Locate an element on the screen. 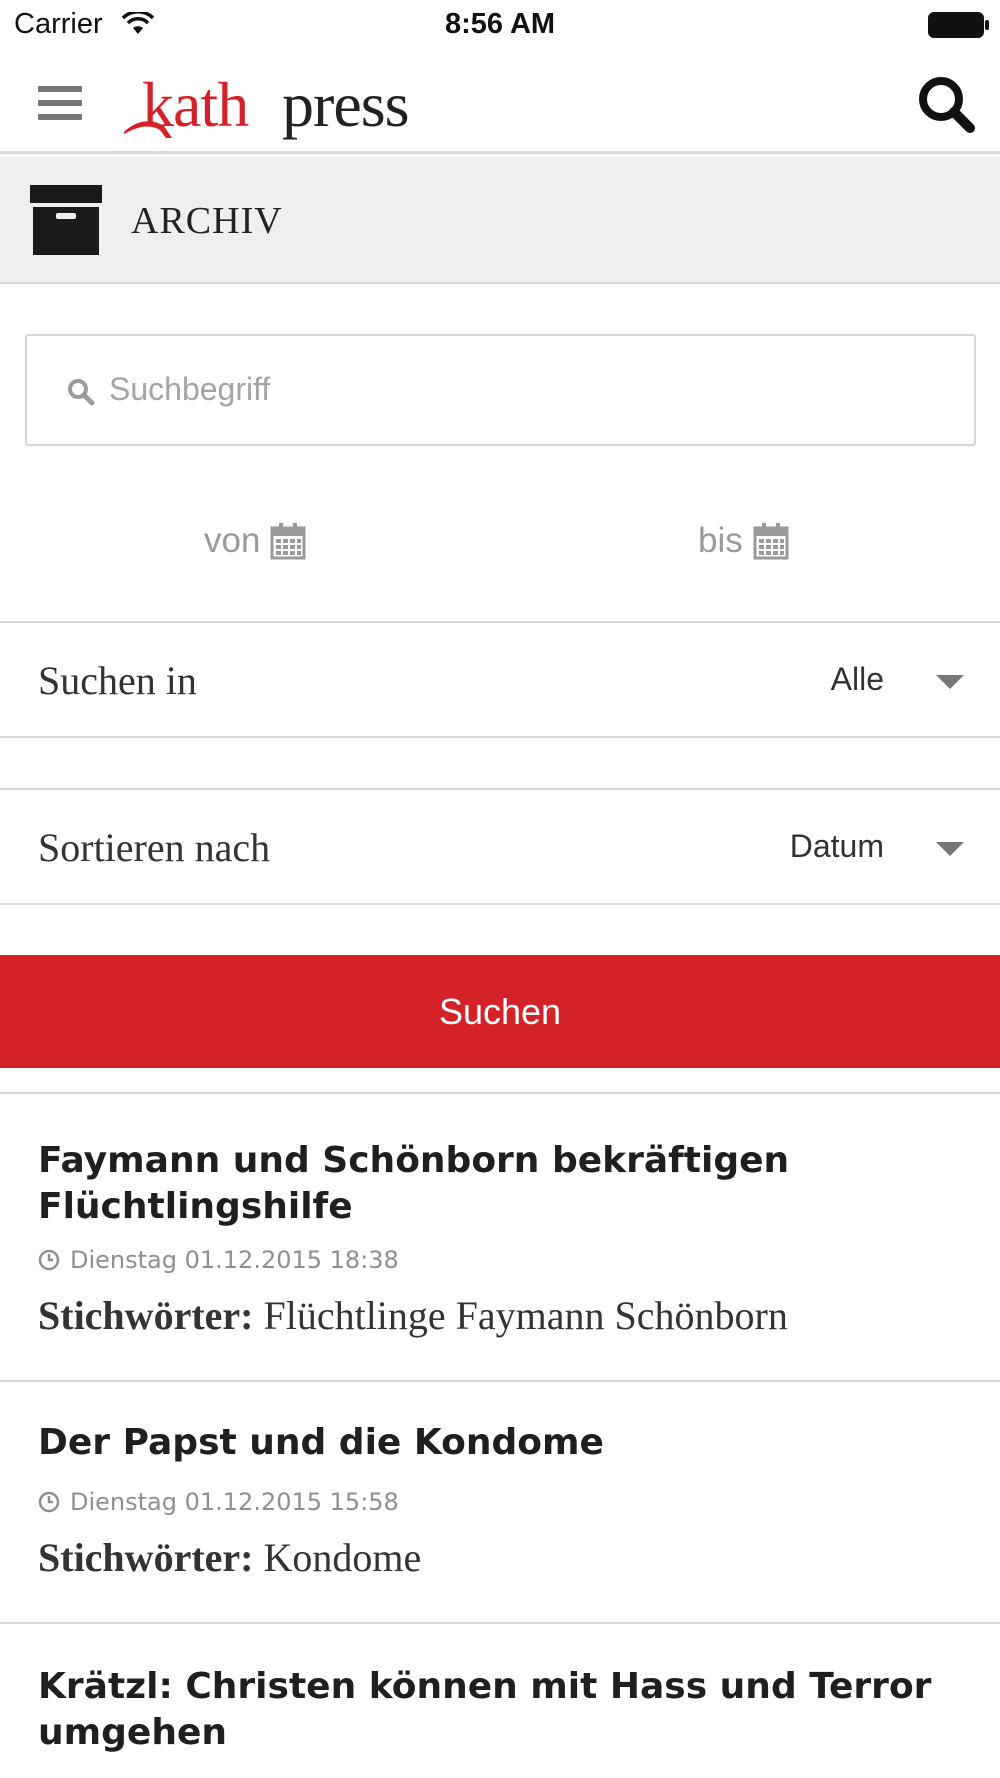  sort-by-value: Datum is located at coordinates (836, 846).